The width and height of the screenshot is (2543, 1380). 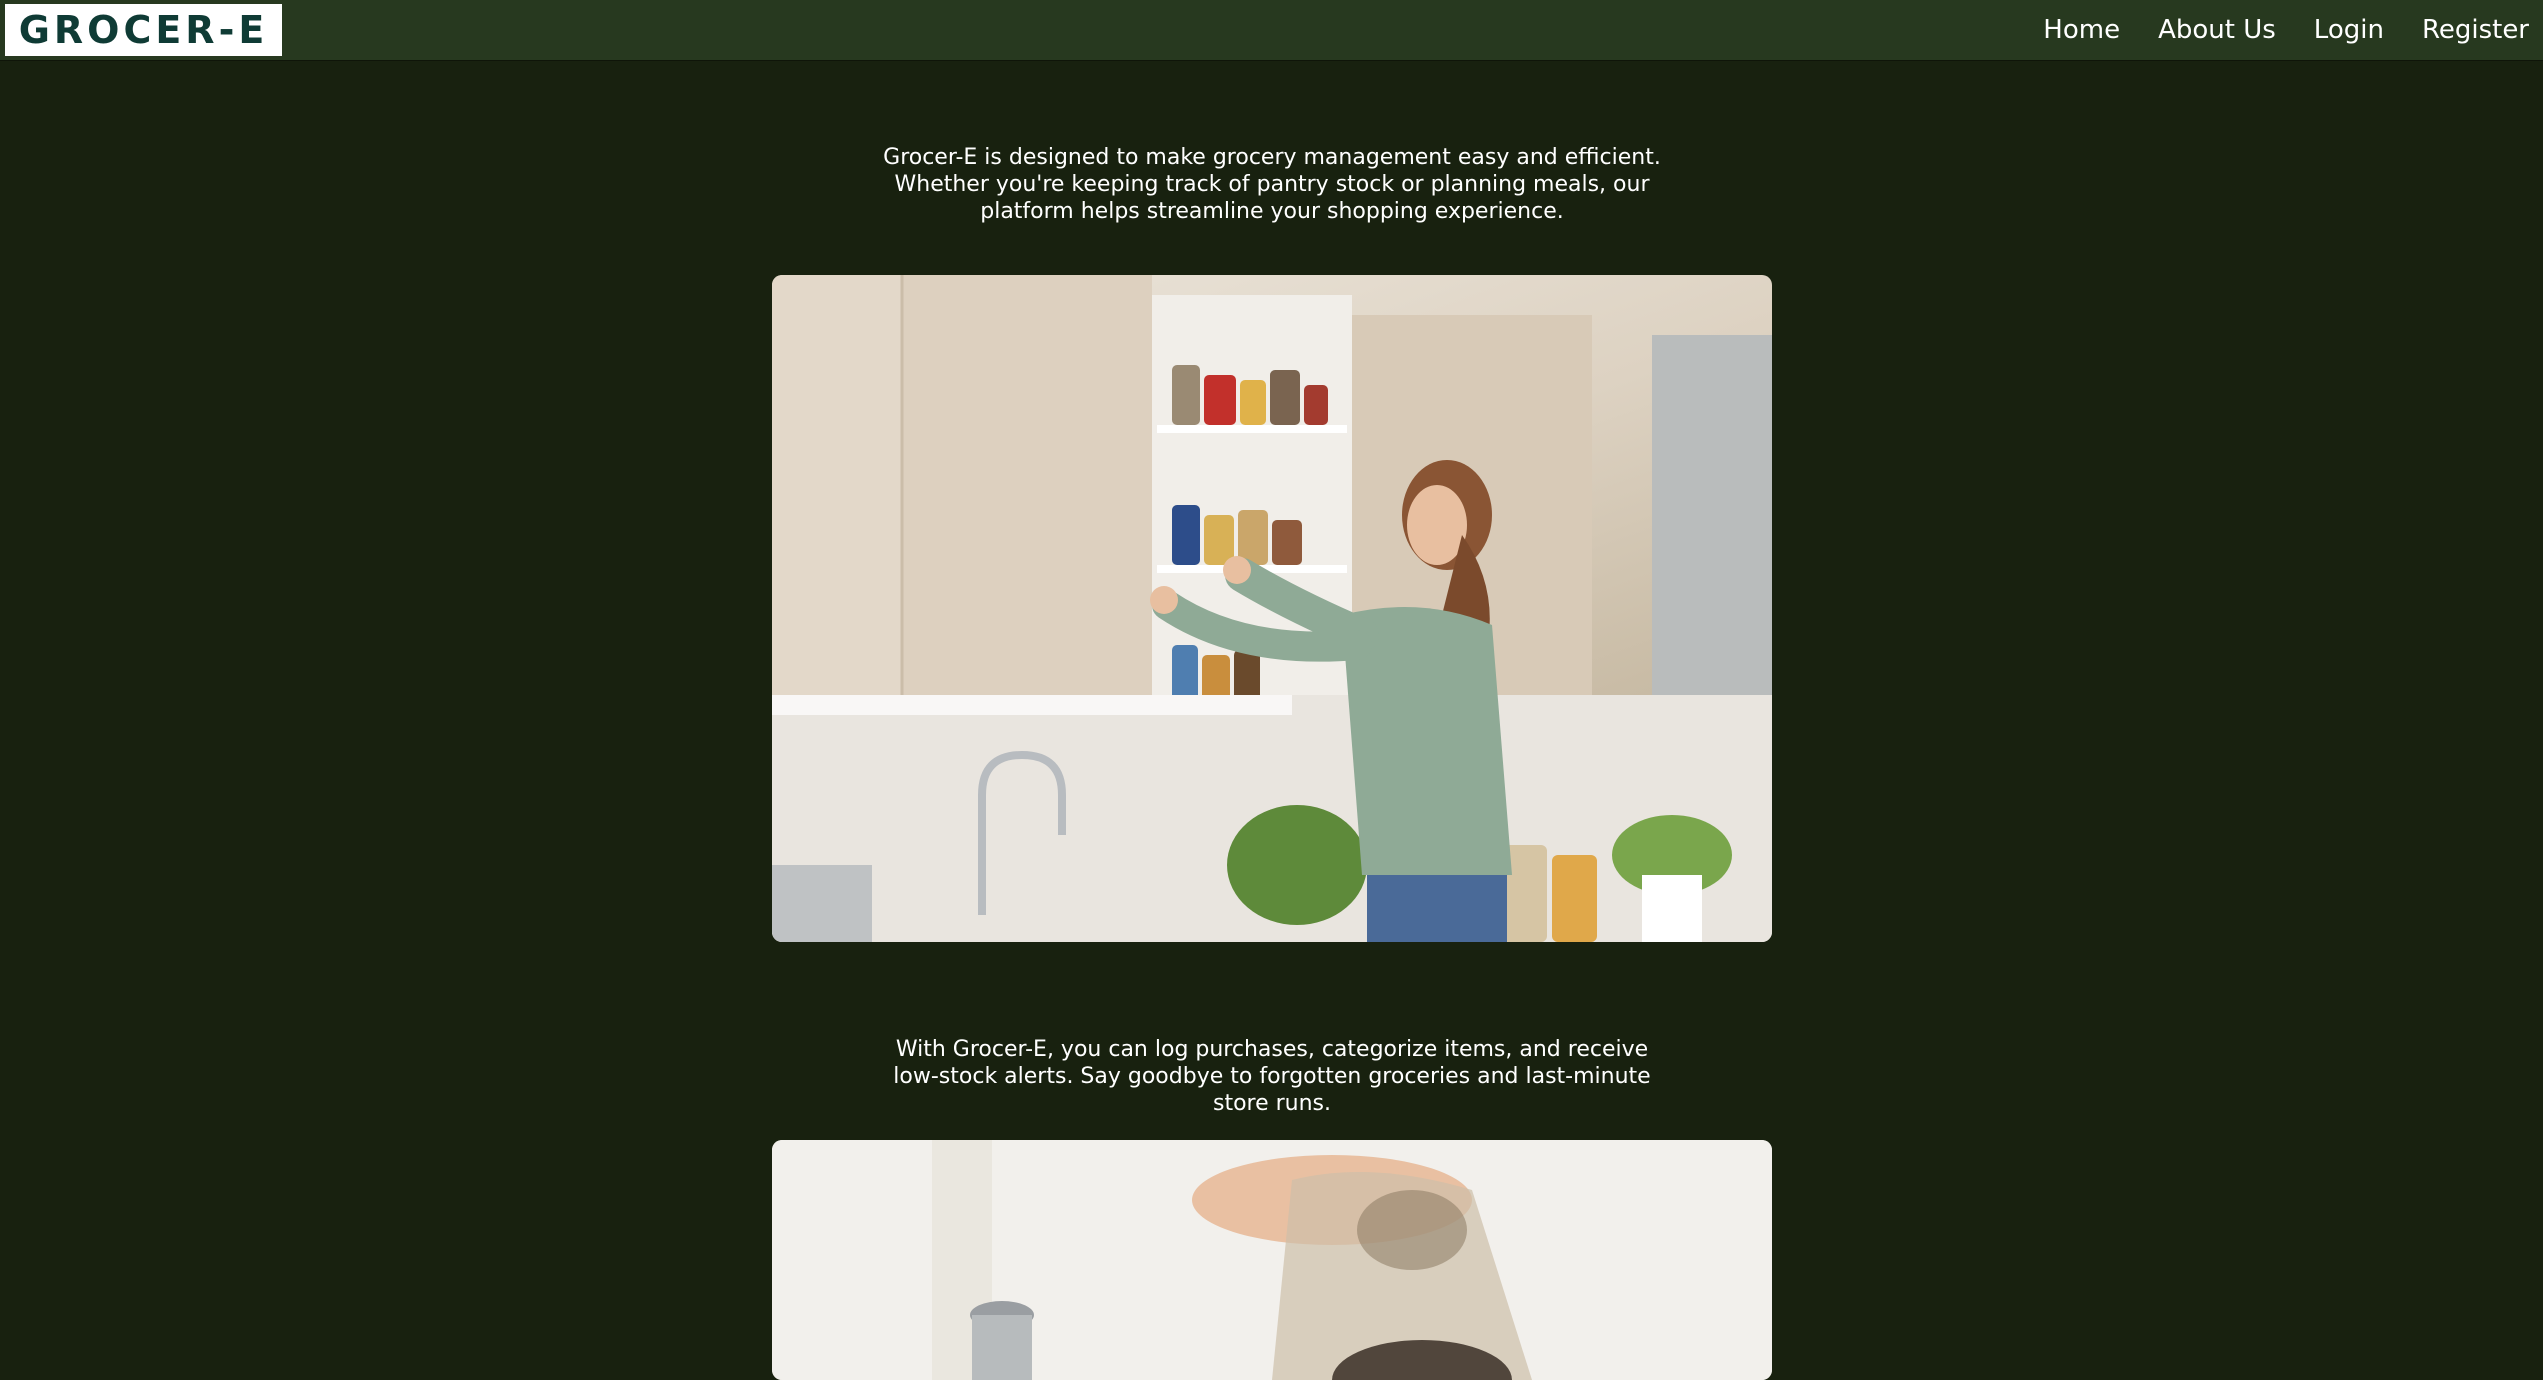 I want to click on grocery-bag-image, so click(x=1272, y=1260).